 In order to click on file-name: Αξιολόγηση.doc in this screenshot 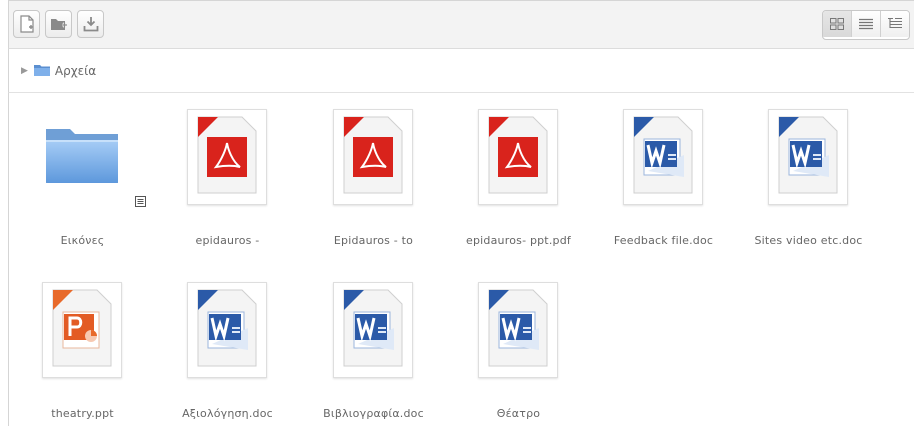, I will do `click(227, 413)`.